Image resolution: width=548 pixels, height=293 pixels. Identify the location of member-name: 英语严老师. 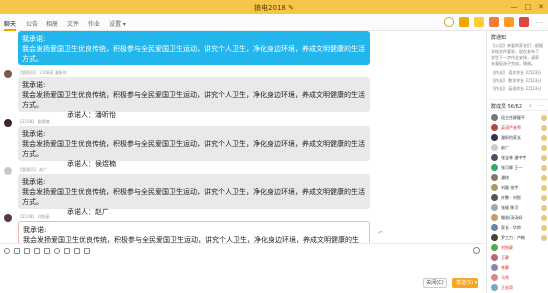
(511, 127).